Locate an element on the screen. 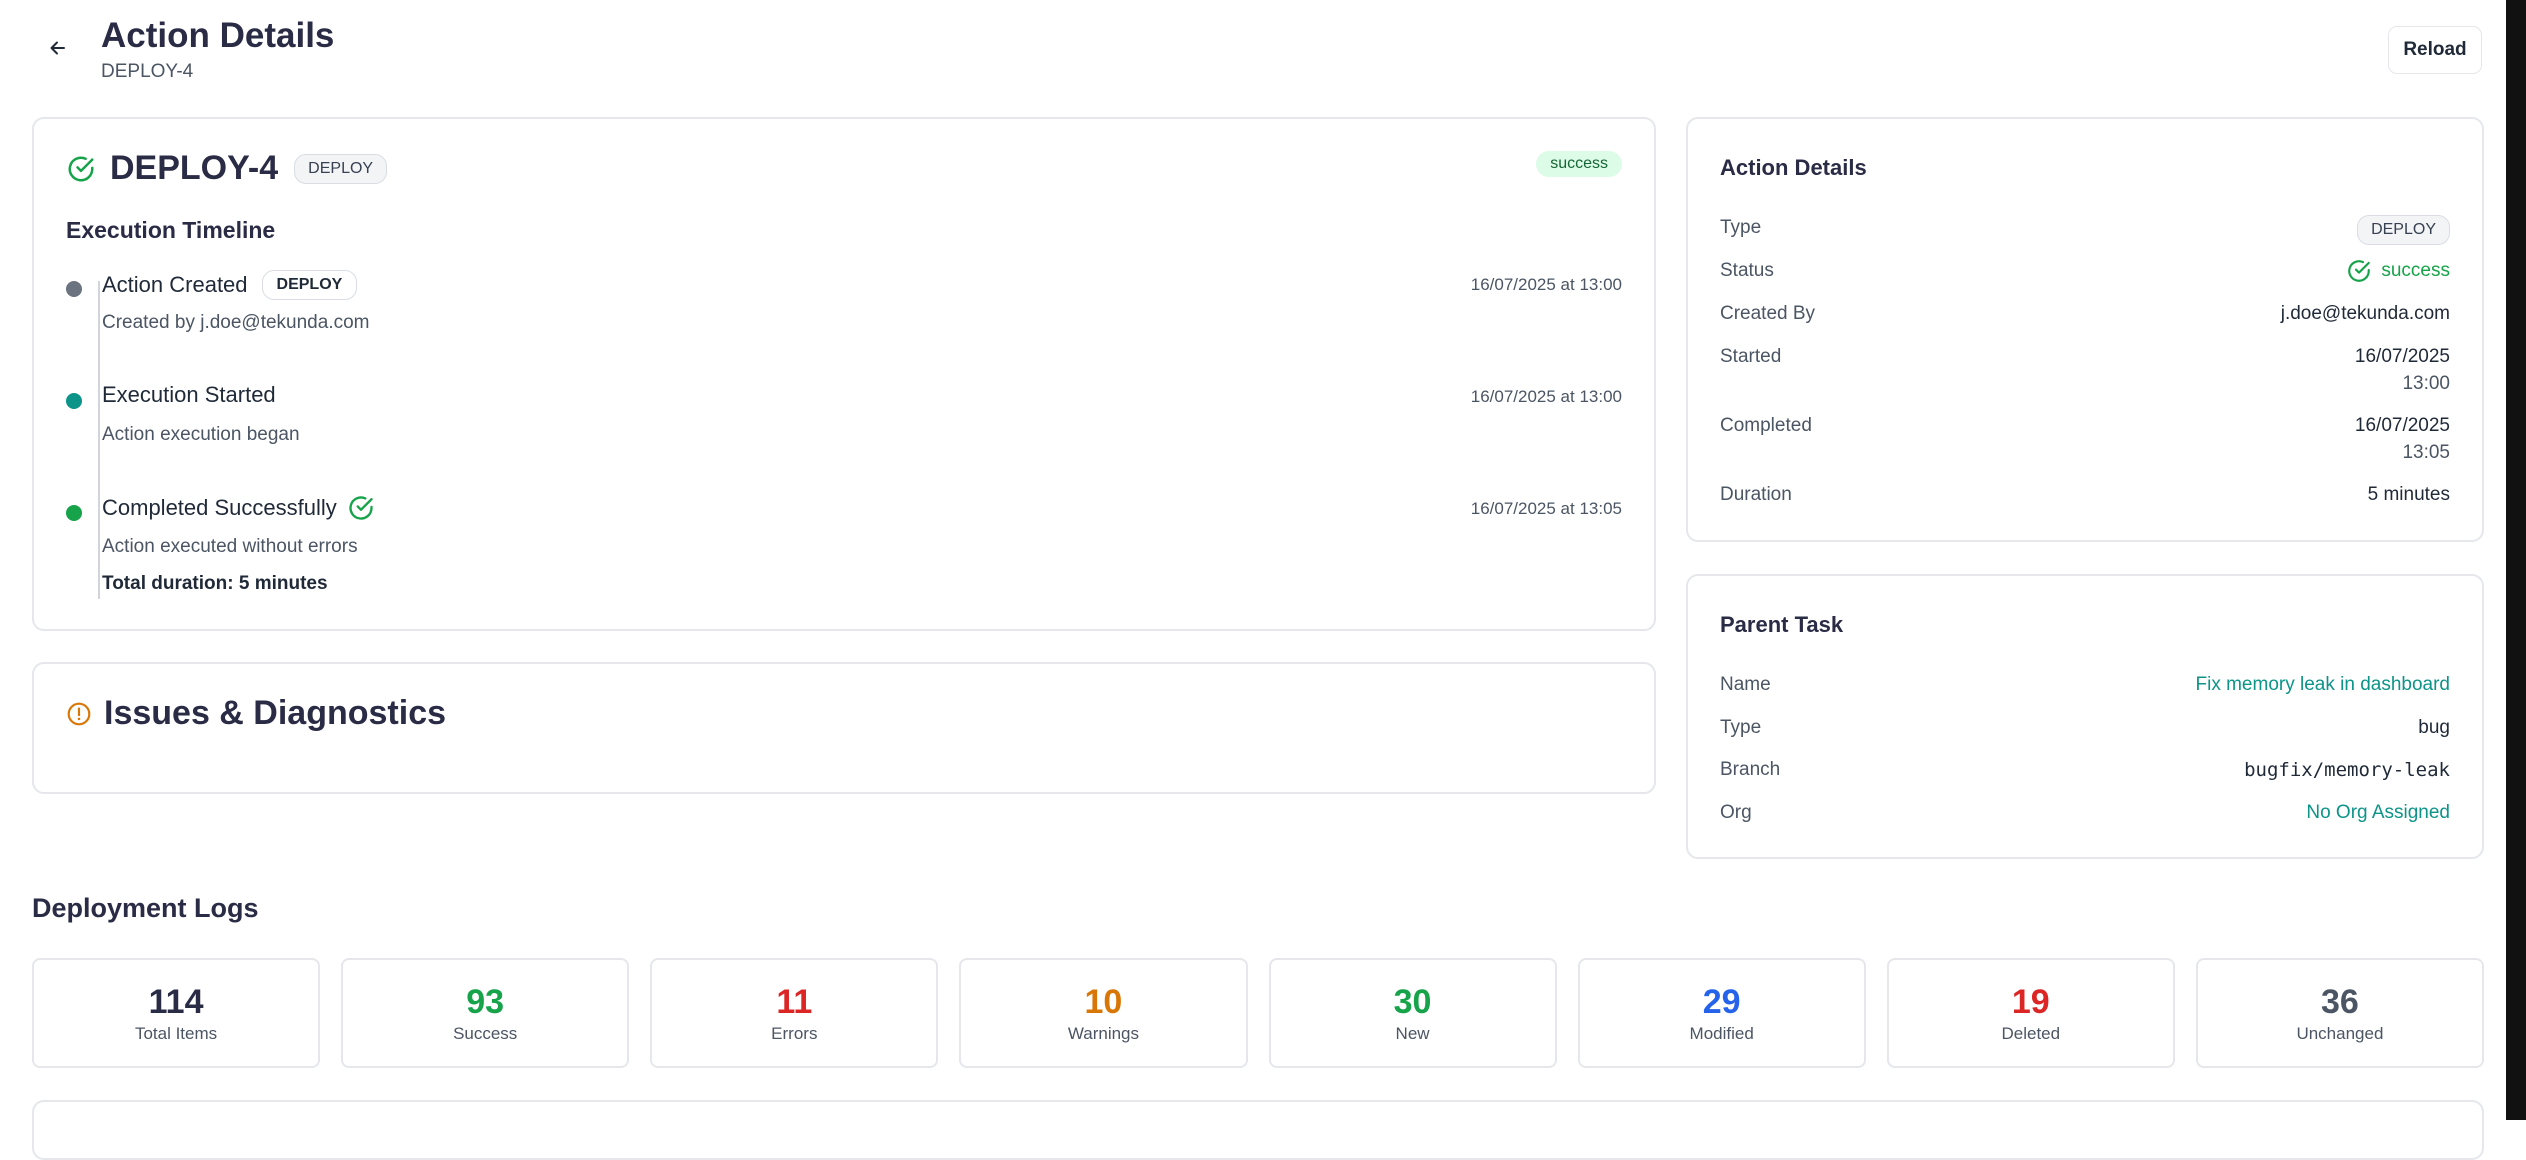 This screenshot has width=2526, height=1160. type-label: Type is located at coordinates (1741, 227).